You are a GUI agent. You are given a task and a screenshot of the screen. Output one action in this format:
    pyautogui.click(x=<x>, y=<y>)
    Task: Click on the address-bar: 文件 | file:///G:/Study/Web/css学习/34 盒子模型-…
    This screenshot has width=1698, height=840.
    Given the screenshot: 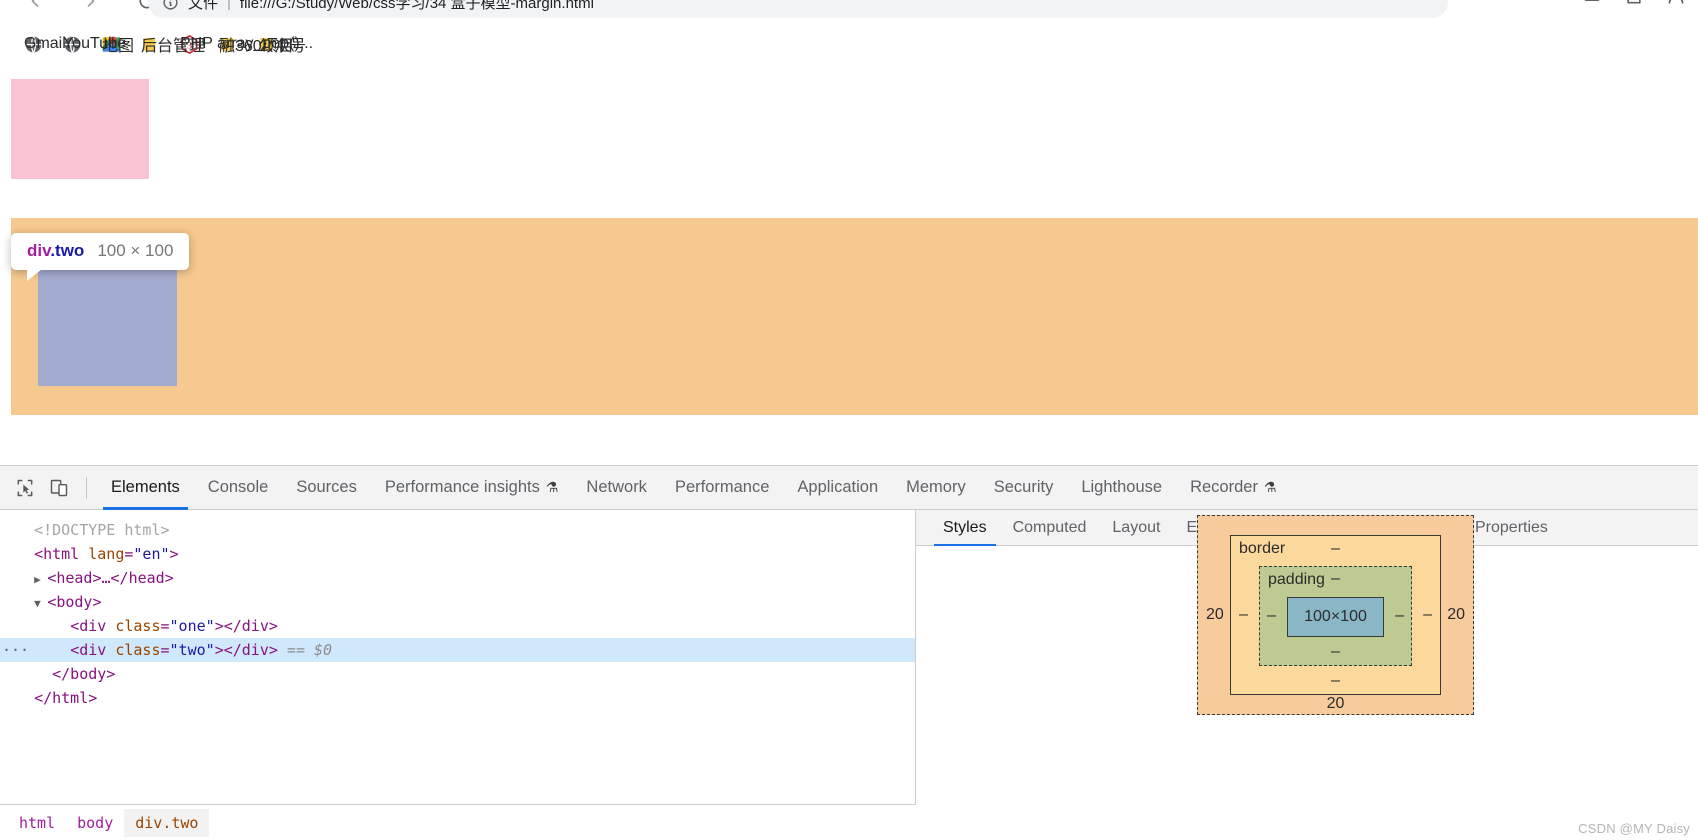 What is the action you would take?
    pyautogui.click(x=798, y=9)
    